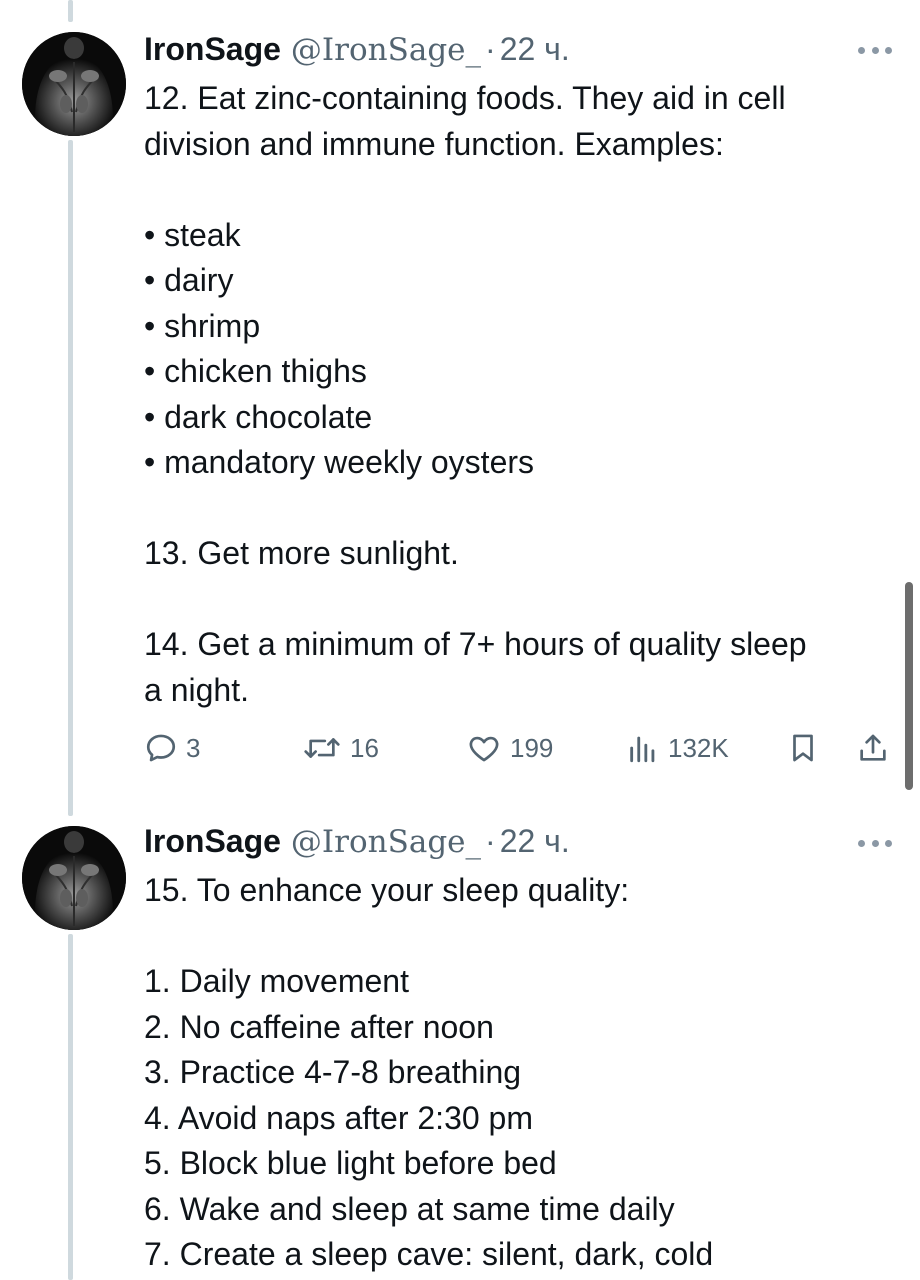 This screenshot has width=920, height=1280. I want to click on list-item: • mandatory weekly oysters, so click(339, 462).